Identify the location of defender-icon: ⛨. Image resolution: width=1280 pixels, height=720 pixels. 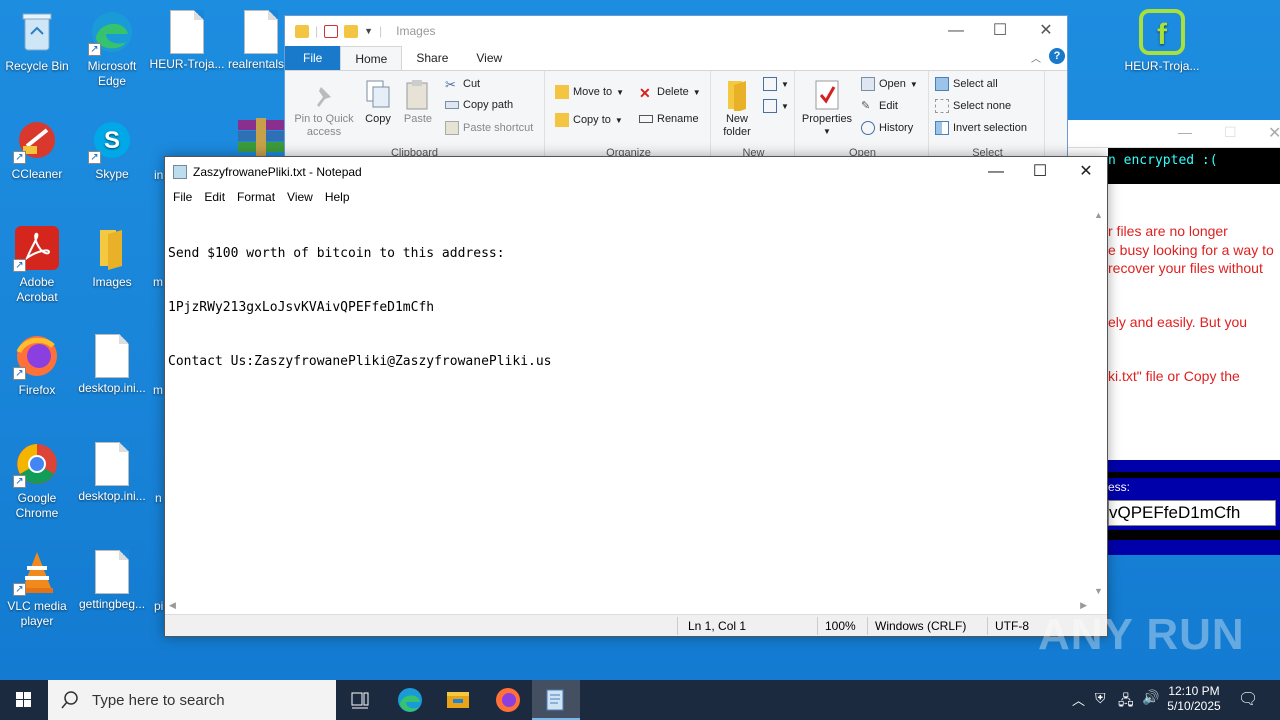
(1100, 698).